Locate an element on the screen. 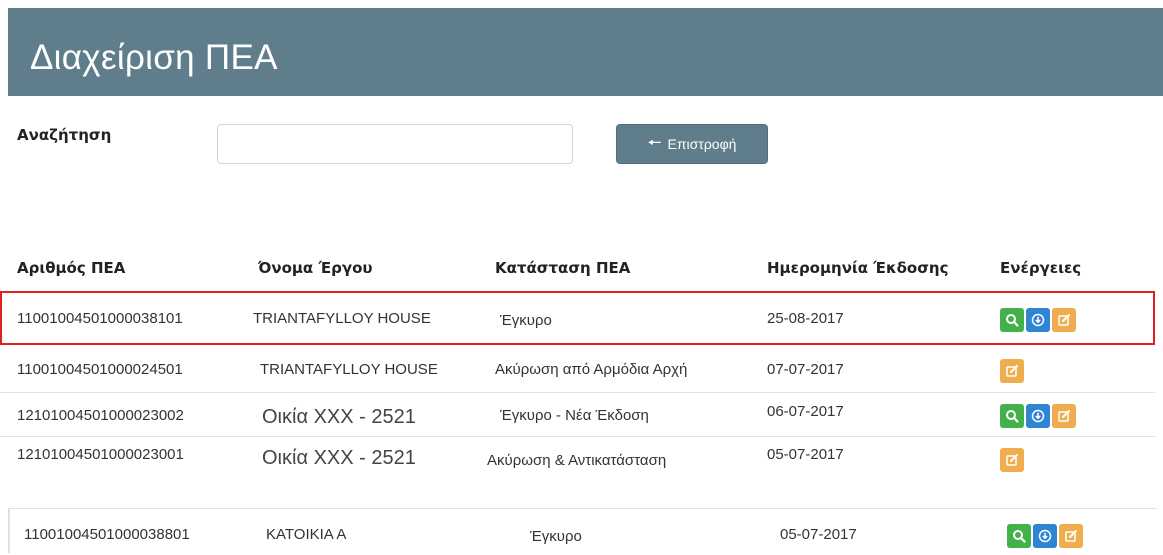 The height and width of the screenshot is (555, 1163). column-header-actions: Ενέργειες is located at coordinates (1041, 268).